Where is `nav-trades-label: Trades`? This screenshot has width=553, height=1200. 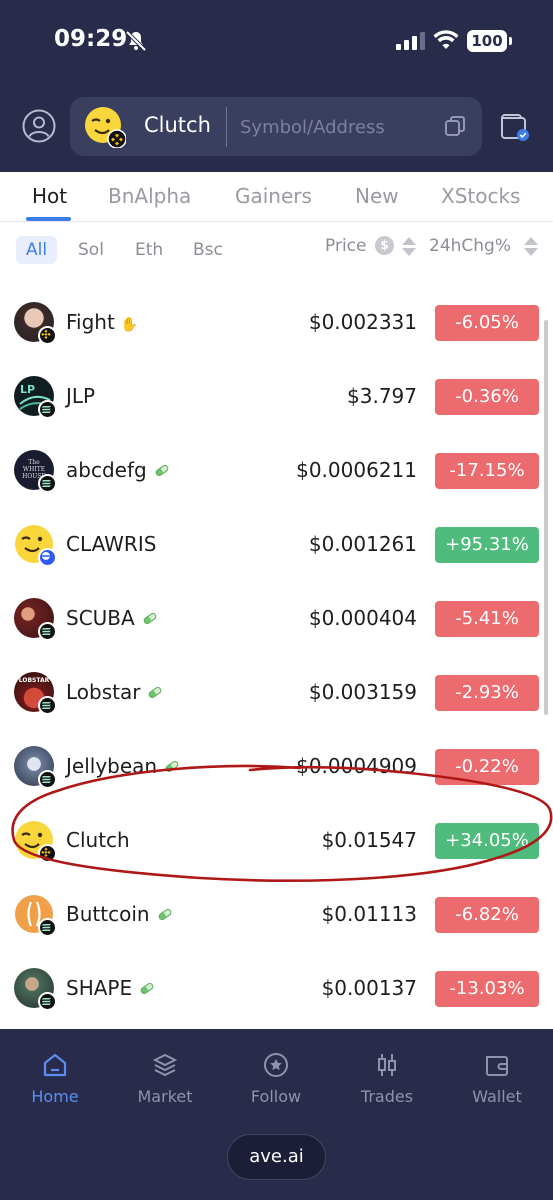 nav-trades-label: Trades is located at coordinates (387, 1096).